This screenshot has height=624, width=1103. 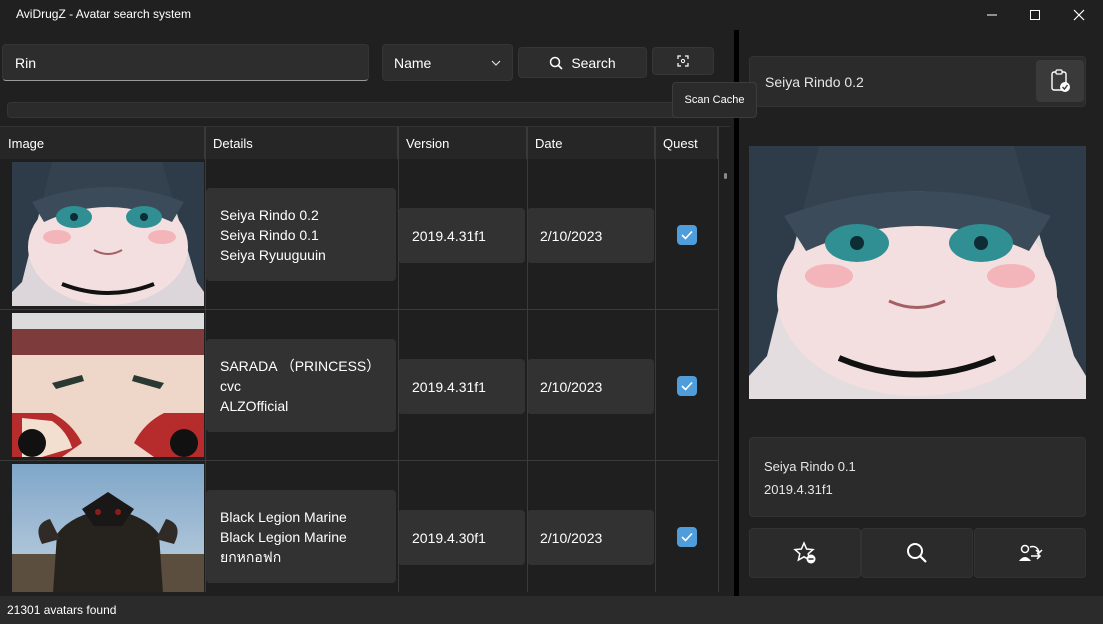 I want to click on window-title: AviDrugZ - Avatar search system, so click(x=103, y=14).